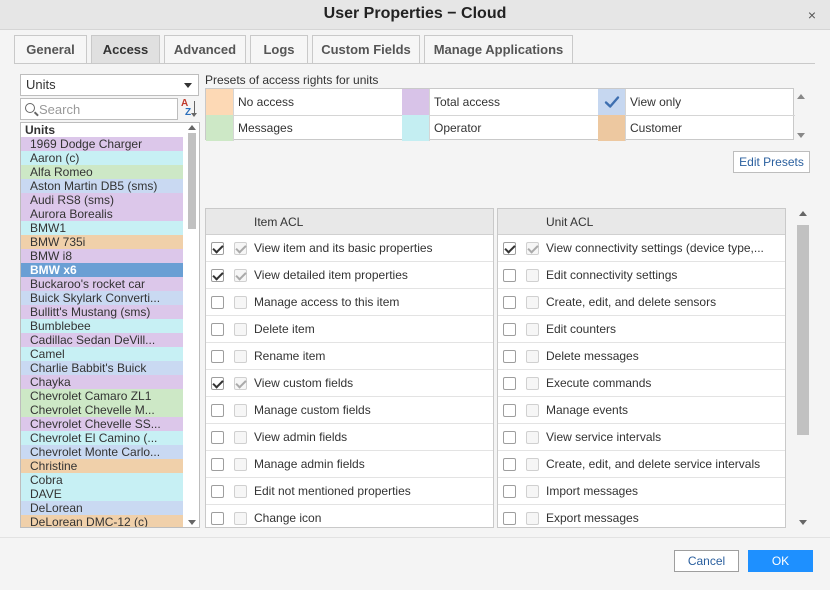 The image size is (830, 590). Describe the element at coordinates (279, 49) in the screenshot. I see `tab-logs: Logs` at that location.